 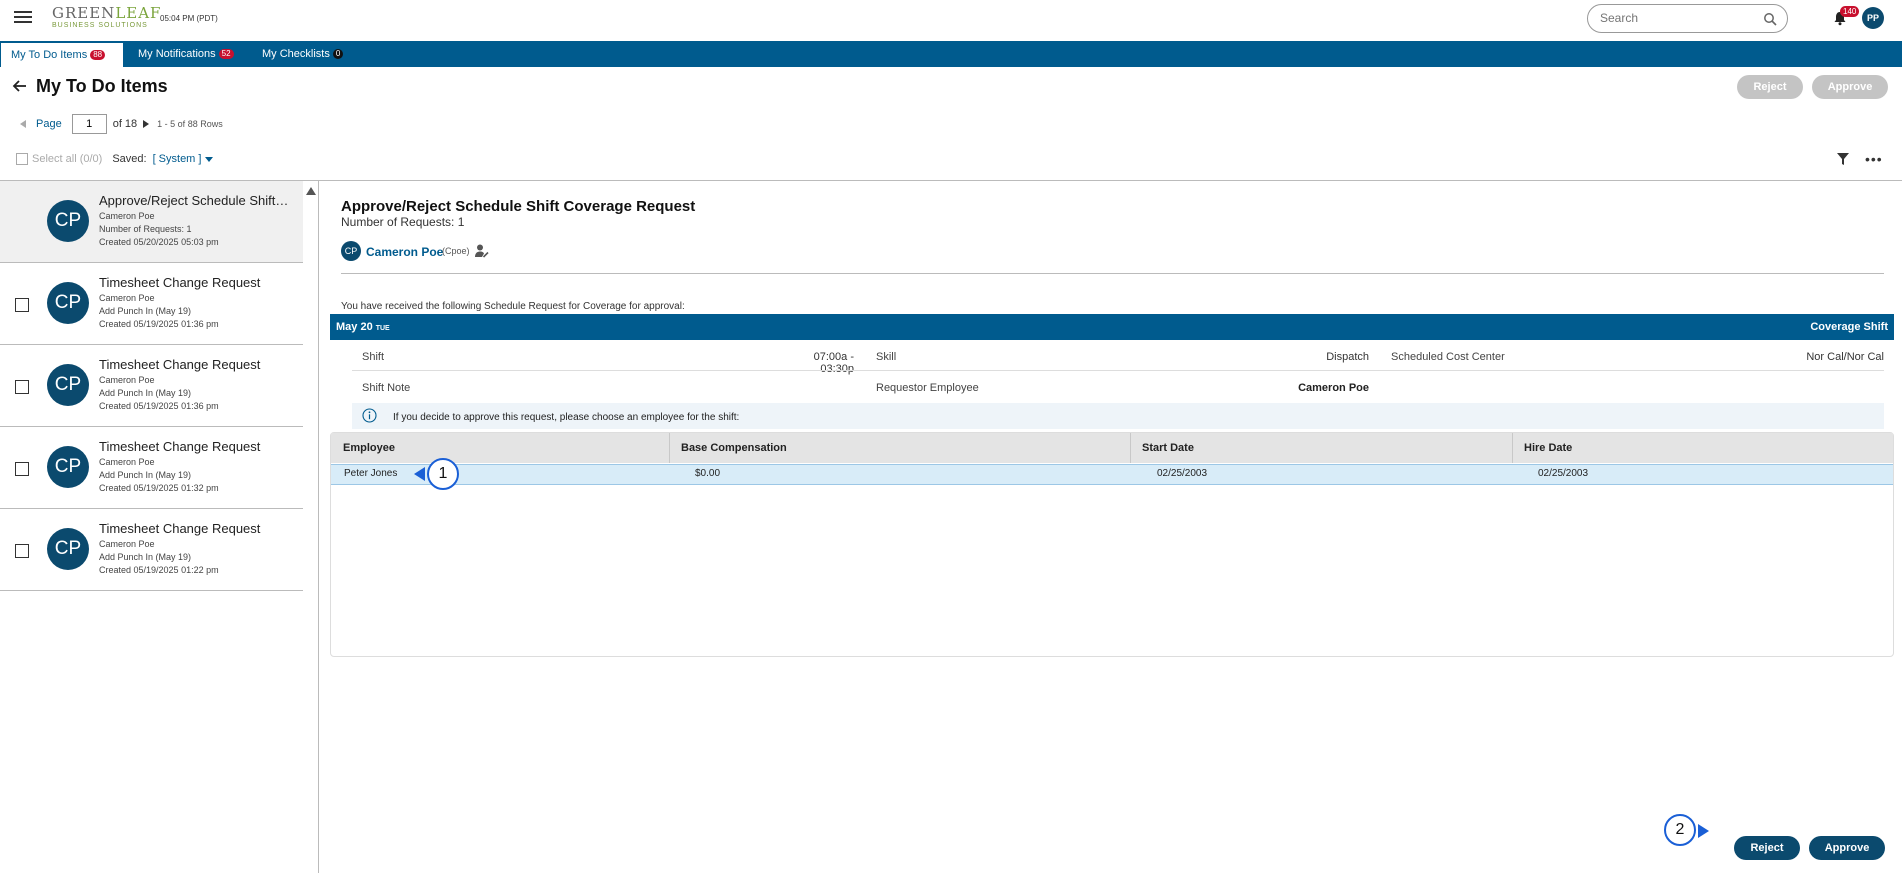 What do you see at coordinates (89, 124) in the screenshot?
I see `page-number-input` at bounding box center [89, 124].